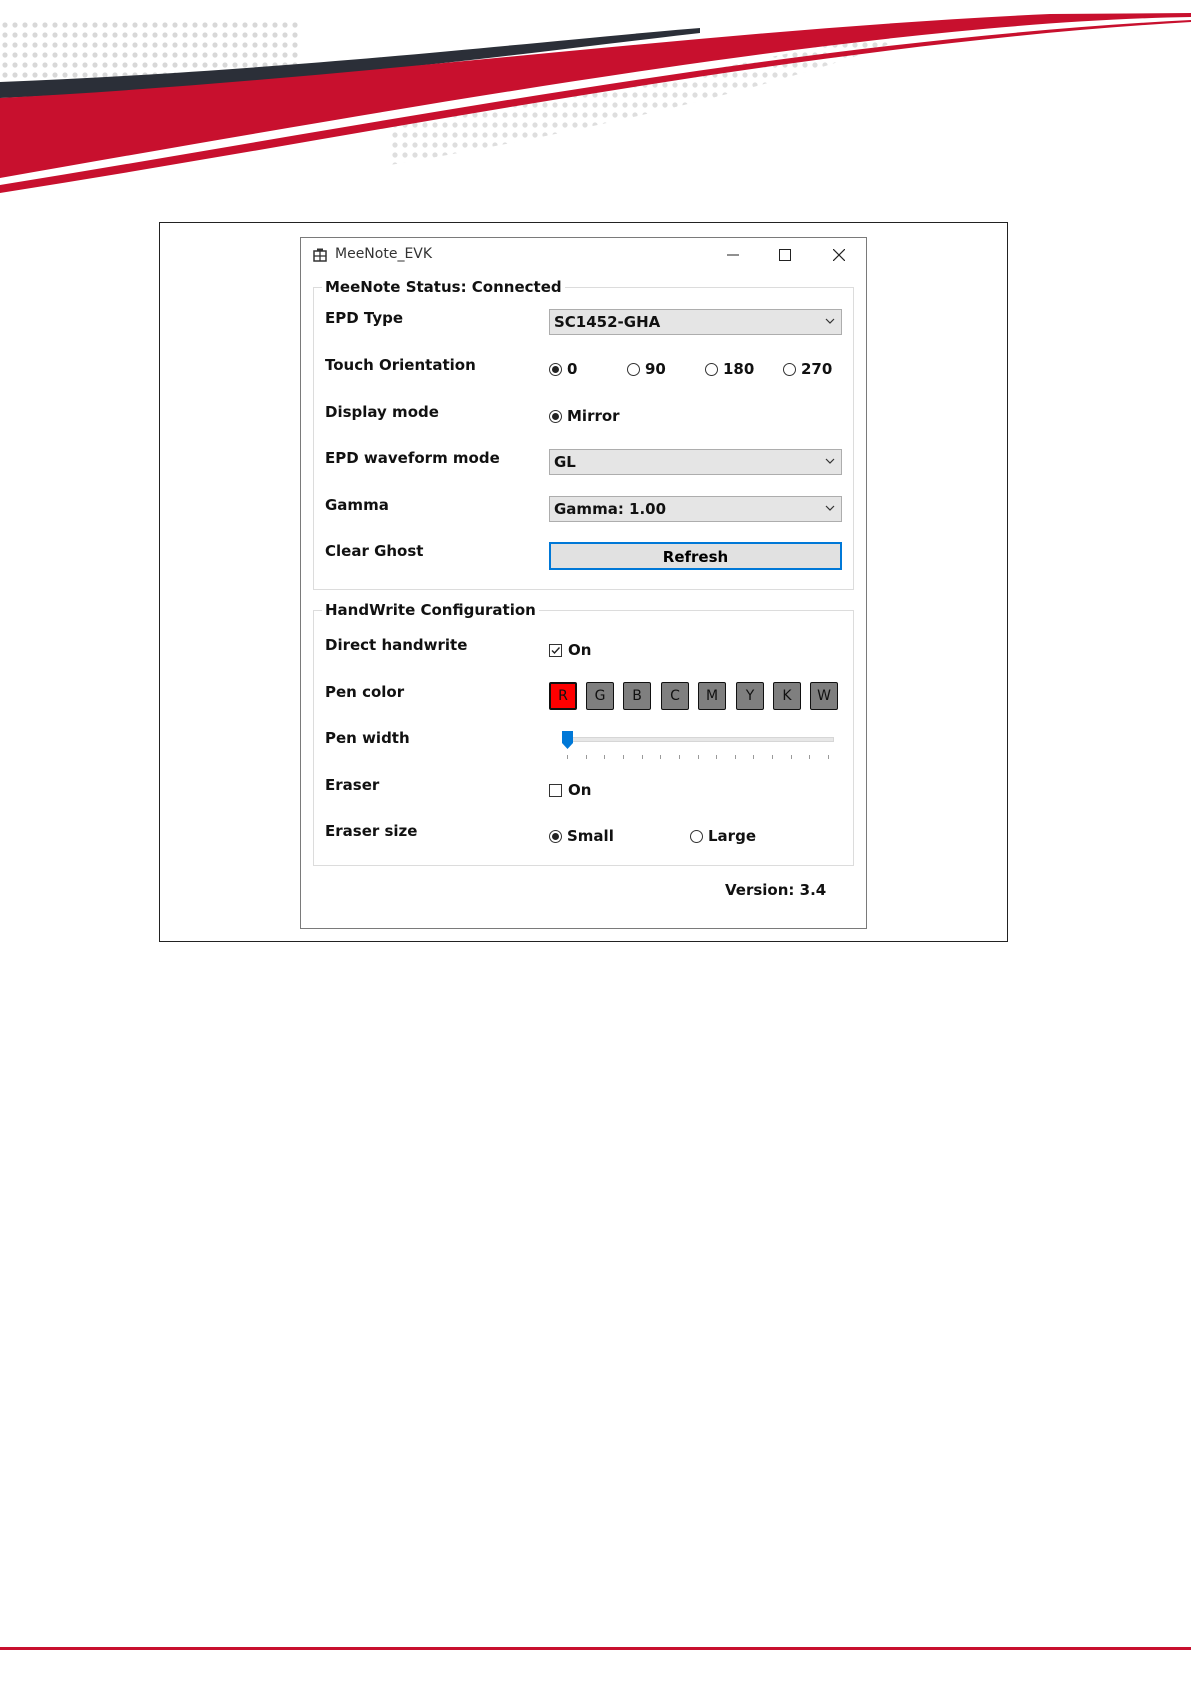 This screenshot has width=1191, height=1684. What do you see at coordinates (723, 836) in the screenshot?
I see `eraser-size-large-radio: Large` at bounding box center [723, 836].